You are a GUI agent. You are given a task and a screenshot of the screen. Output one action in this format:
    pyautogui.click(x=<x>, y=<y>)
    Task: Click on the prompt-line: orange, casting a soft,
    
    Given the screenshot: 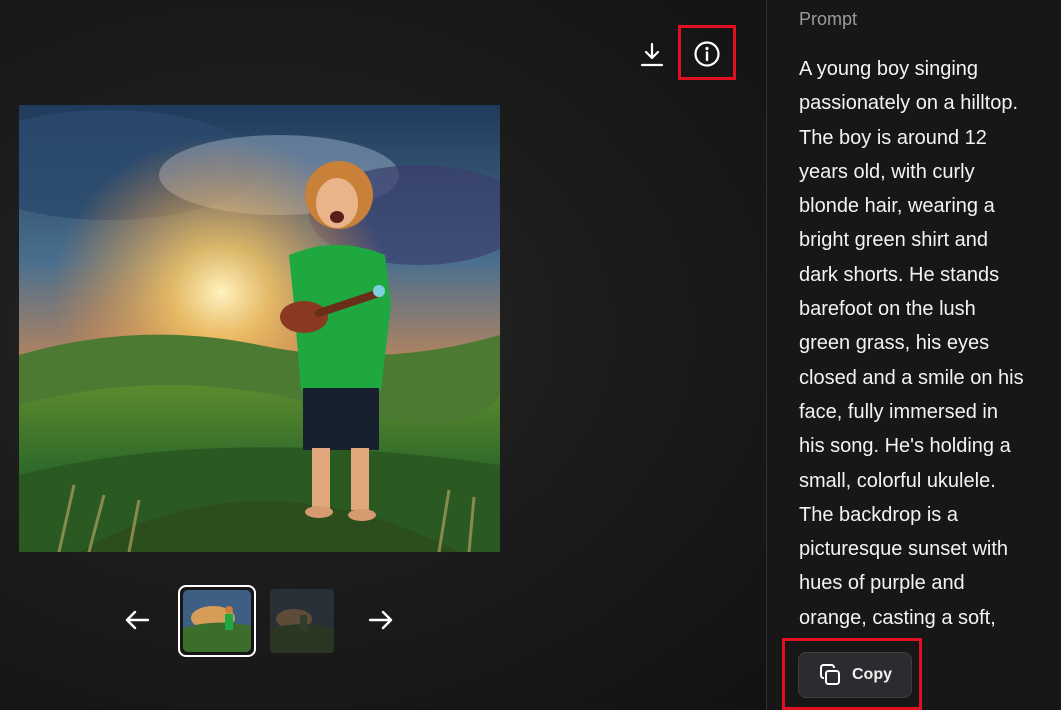 What is the action you would take?
    pyautogui.click(x=897, y=617)
    